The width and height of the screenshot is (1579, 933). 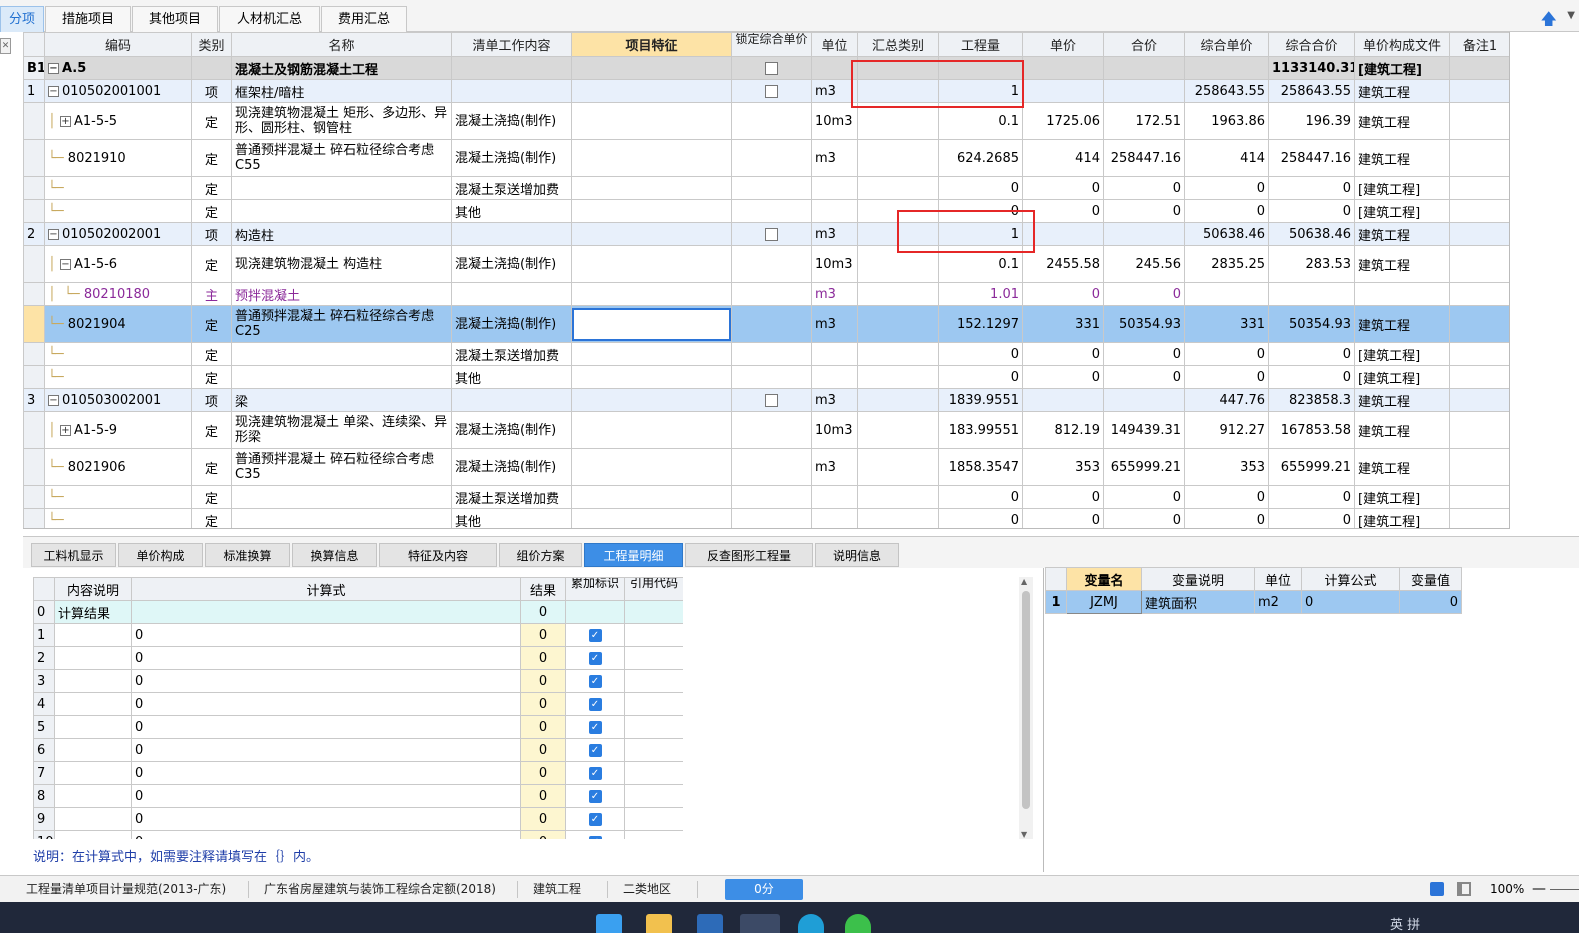 I want to click on accumulate-cell: ✓, so click(x=595, y=834).